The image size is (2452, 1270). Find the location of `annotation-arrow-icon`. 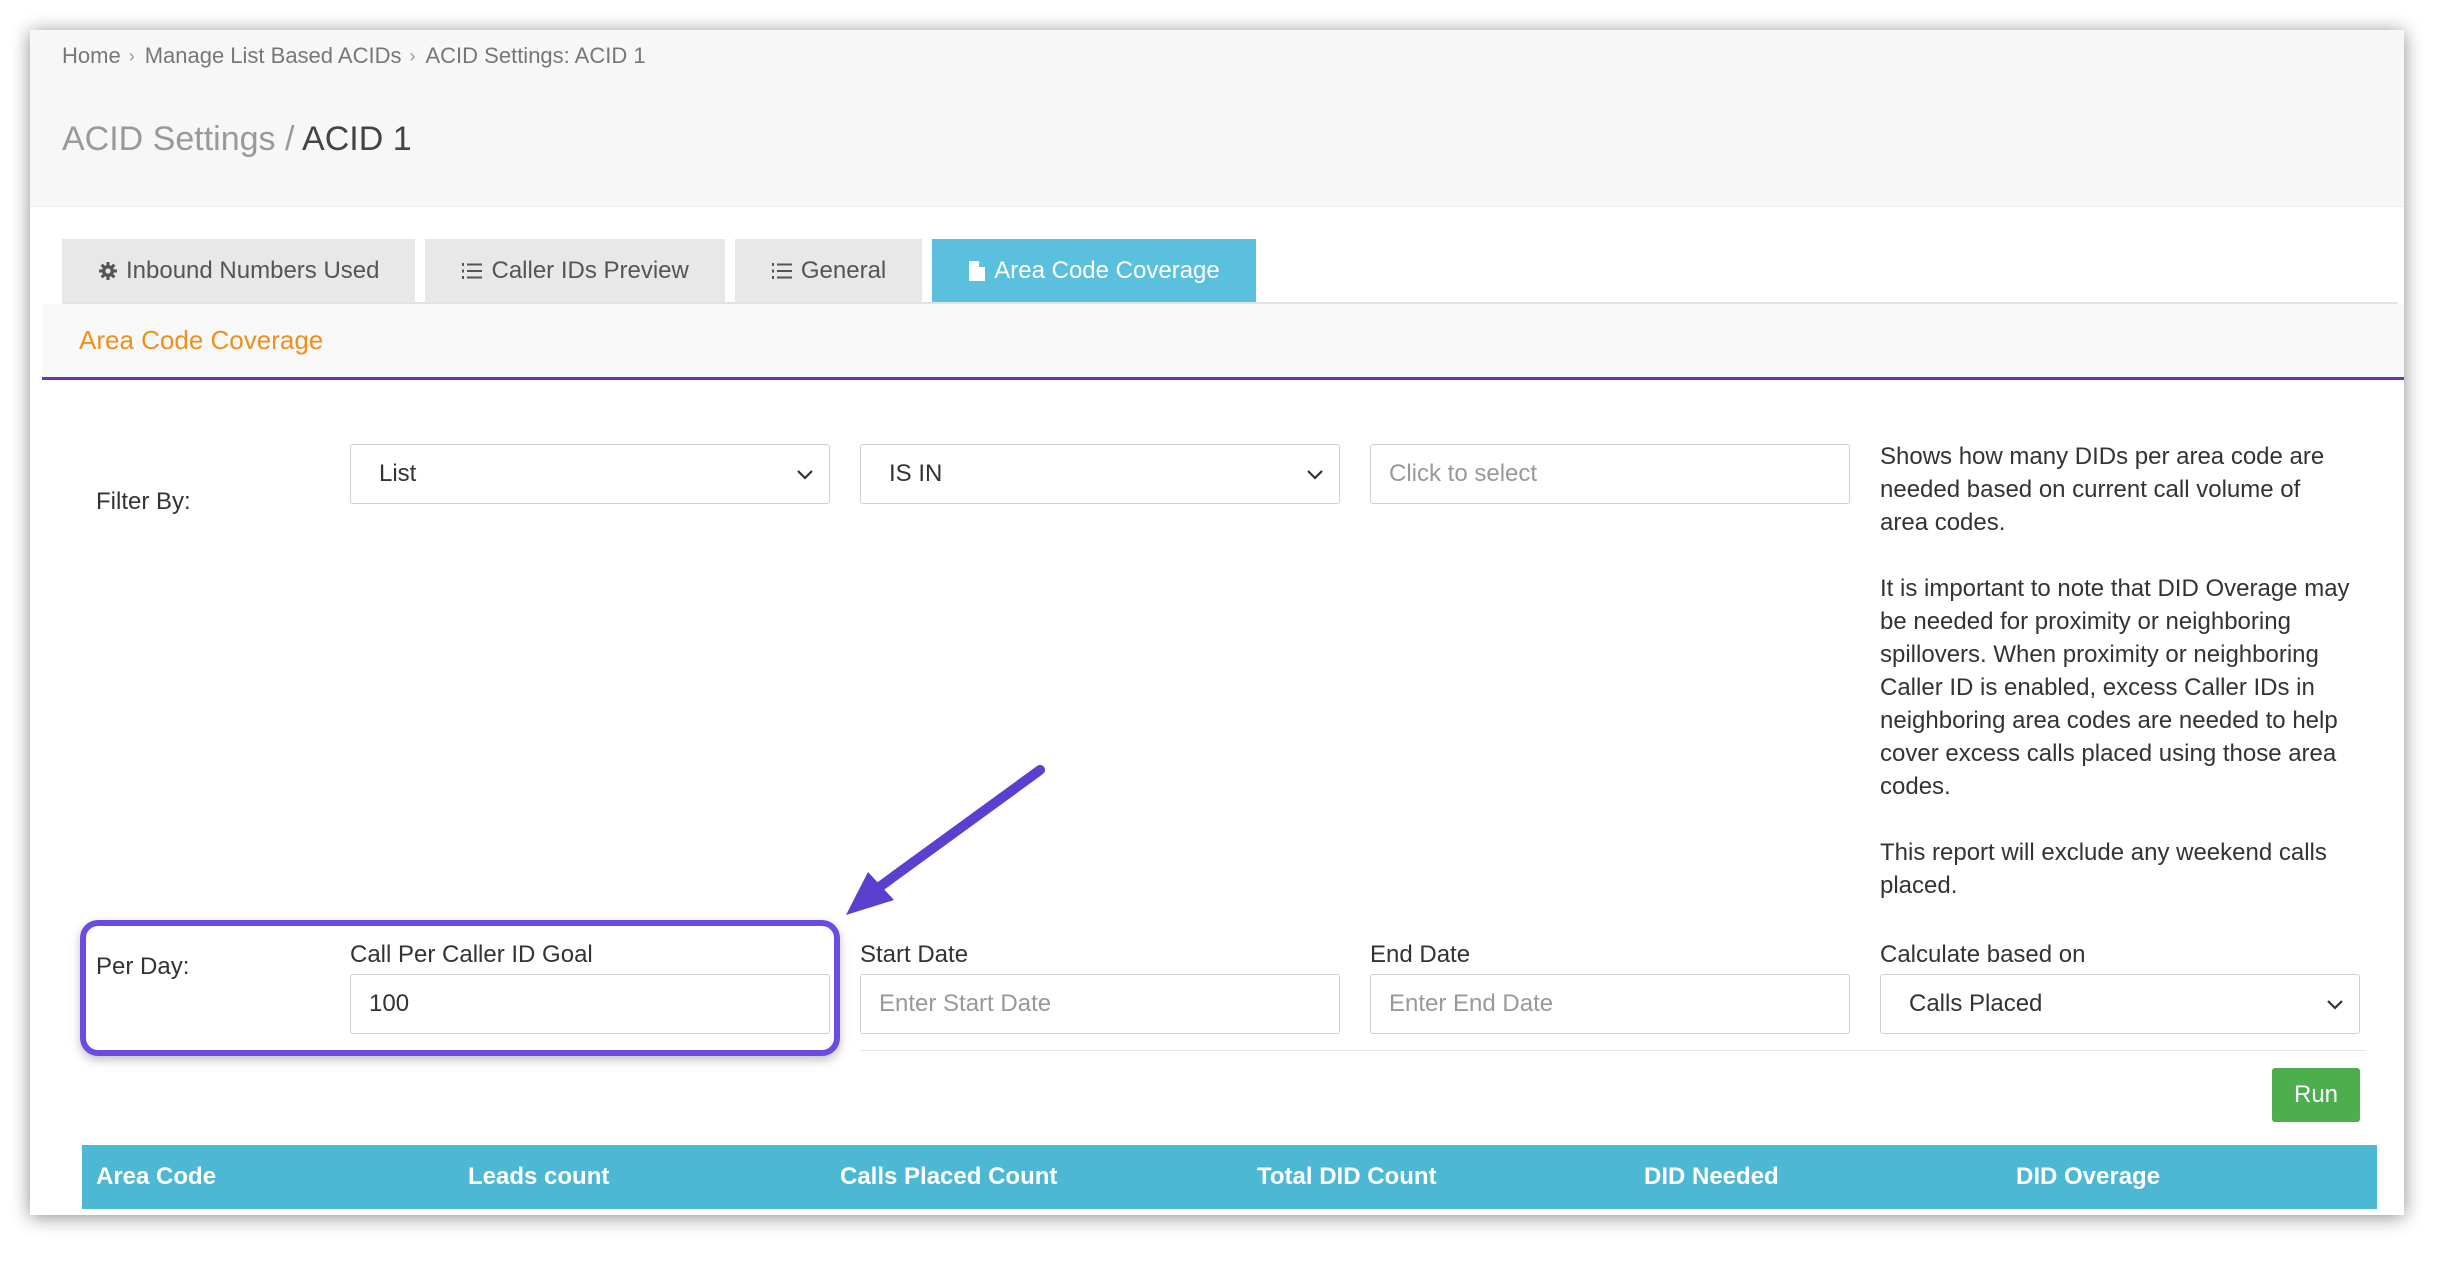

annotation-arrow-icon is located at coordinates (945, 840).